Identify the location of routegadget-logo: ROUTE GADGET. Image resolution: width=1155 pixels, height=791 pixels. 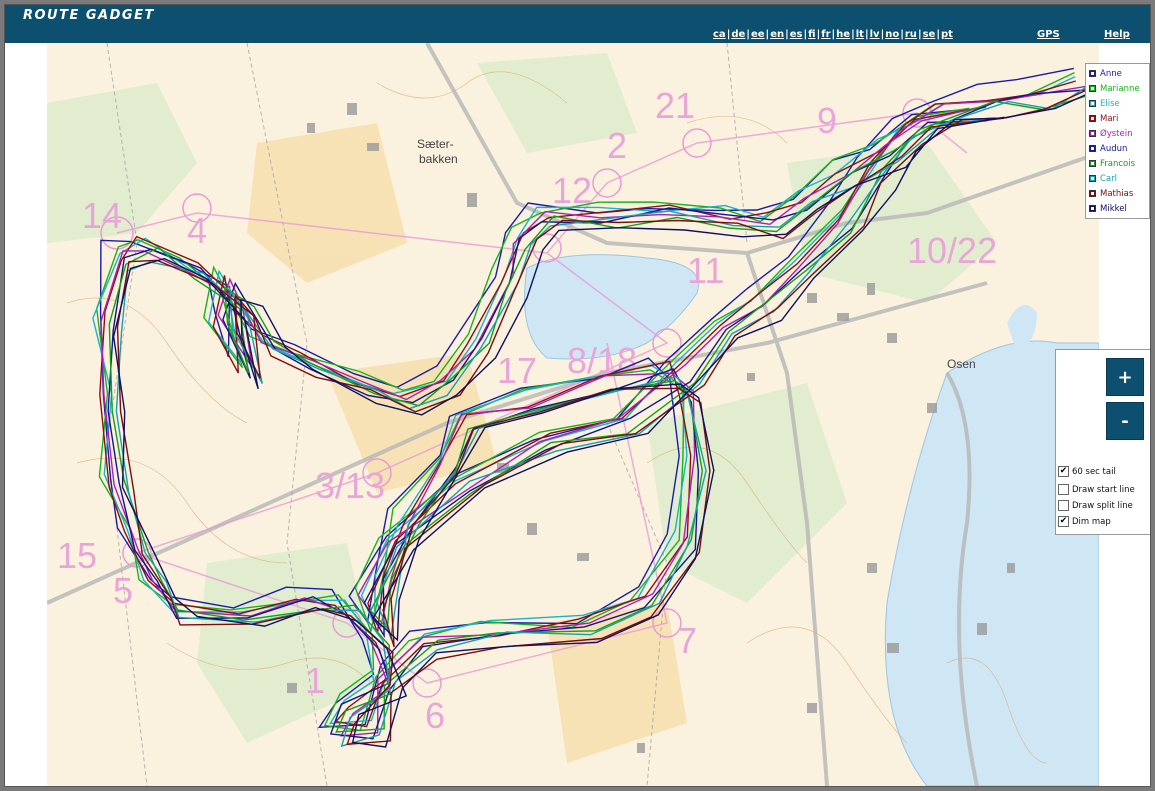
(89, 15).